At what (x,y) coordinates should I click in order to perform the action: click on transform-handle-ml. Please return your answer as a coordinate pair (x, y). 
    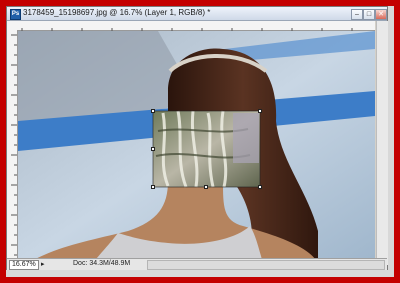
    Looking at the image, I should click on (153, 149).